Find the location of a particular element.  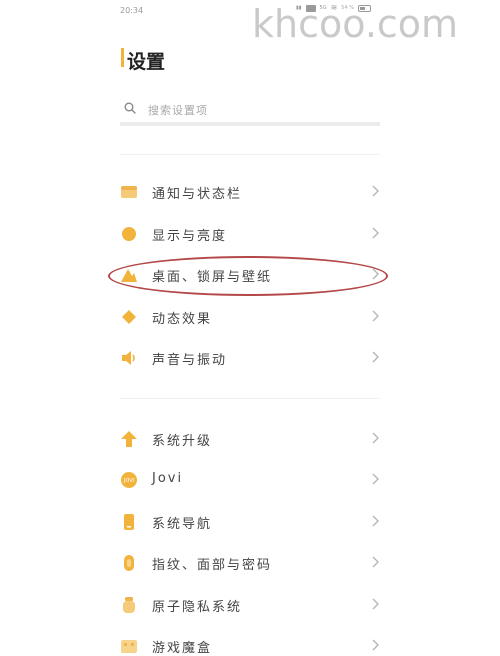

item-label: 显示与亮度 is located at coordinates (190, 236).